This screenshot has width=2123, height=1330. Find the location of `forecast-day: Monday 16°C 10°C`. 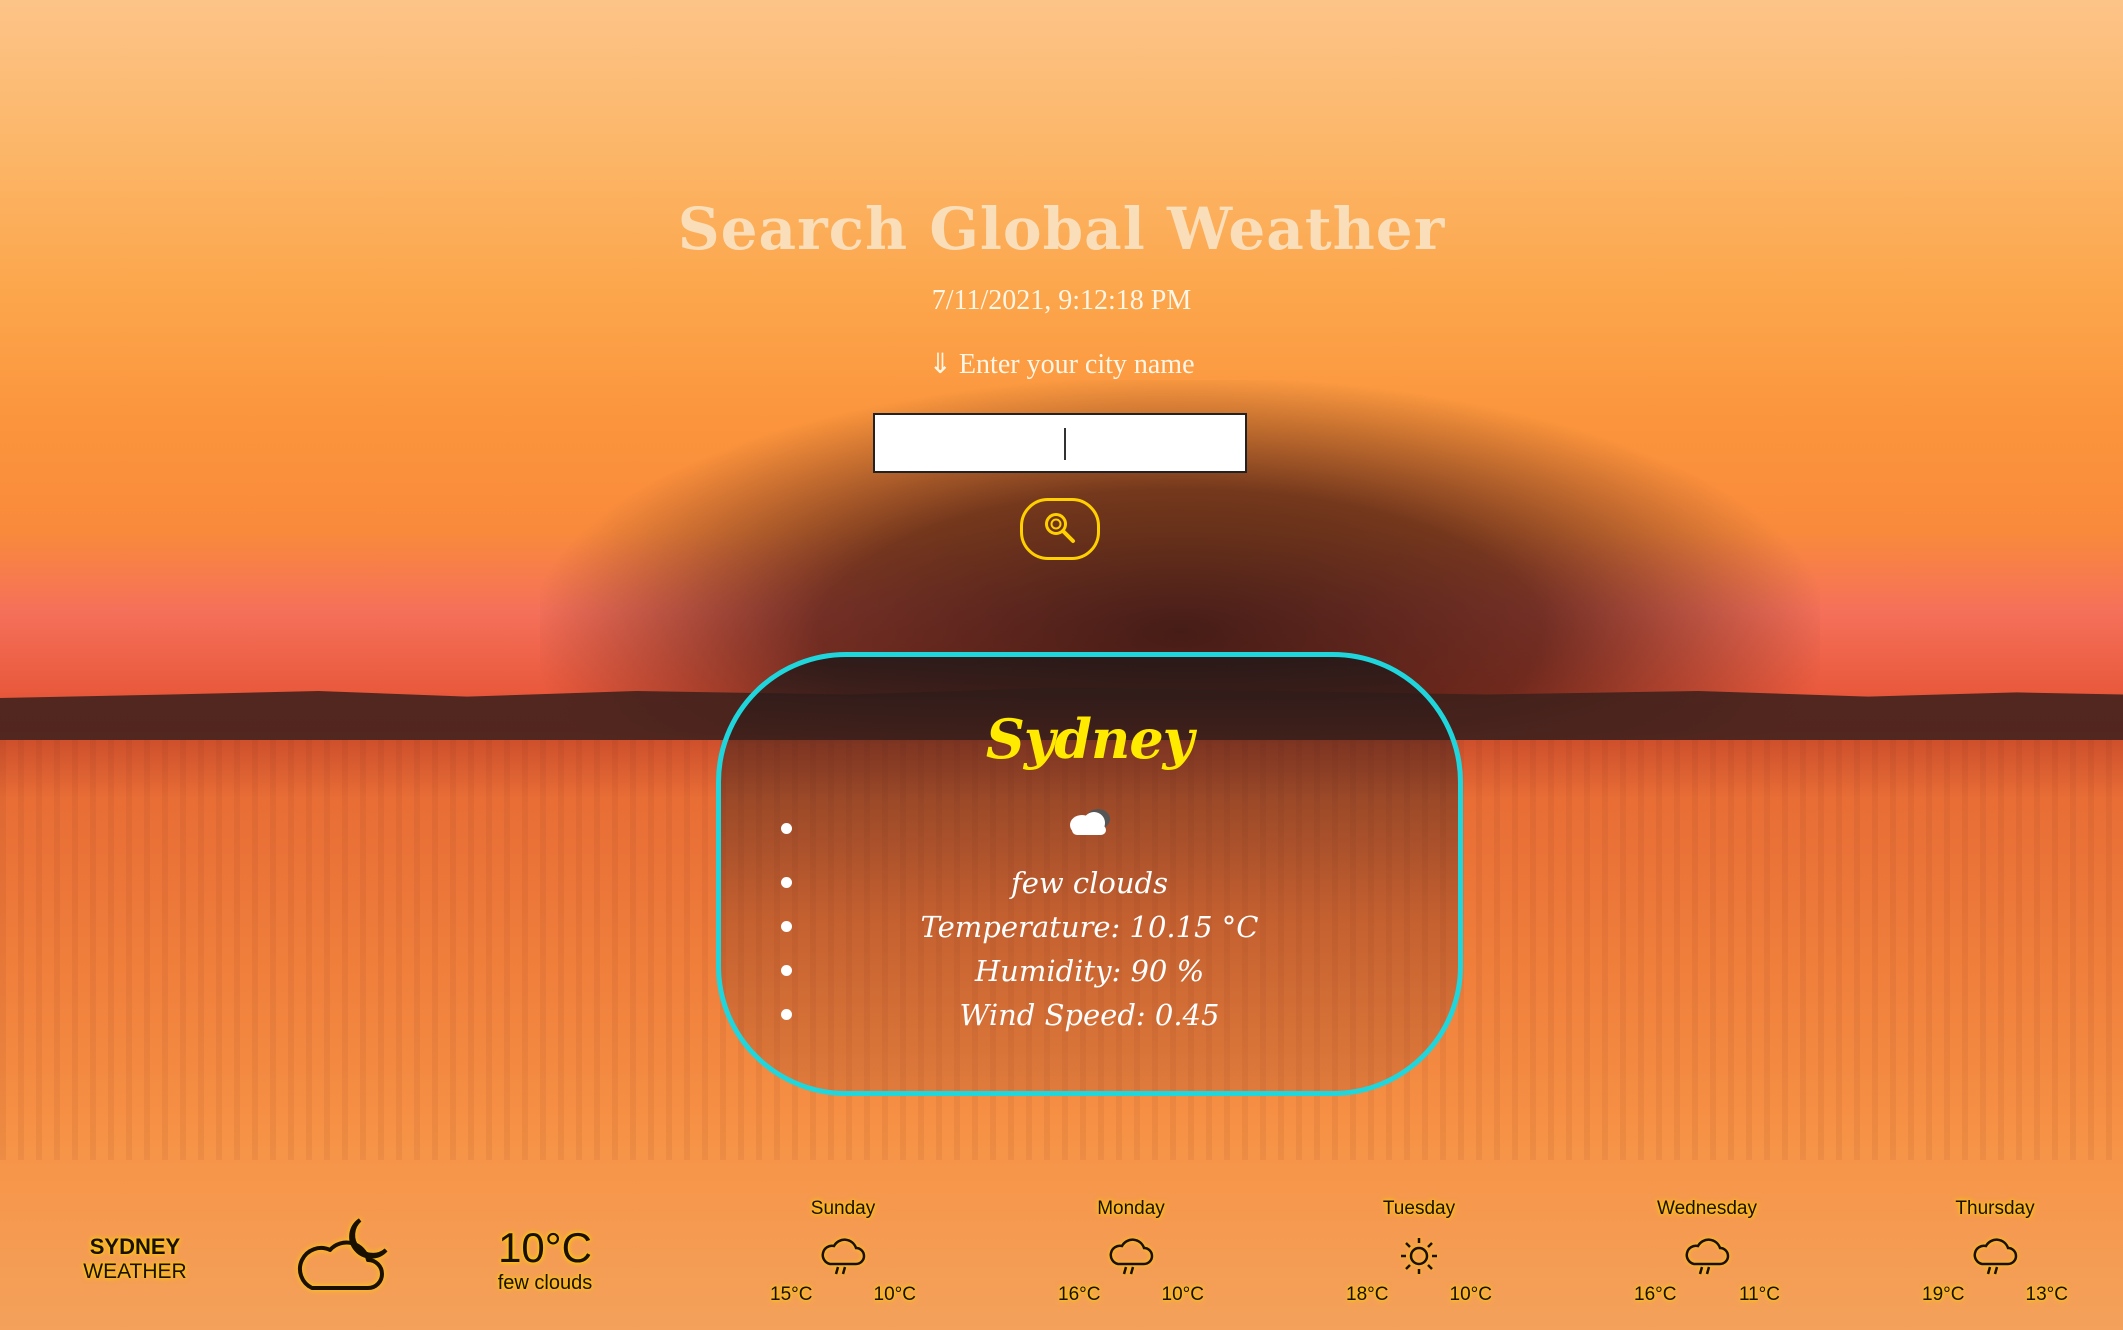

forecast-day: Monday 16°C 10°C is located at coordinates (1131, 1253).